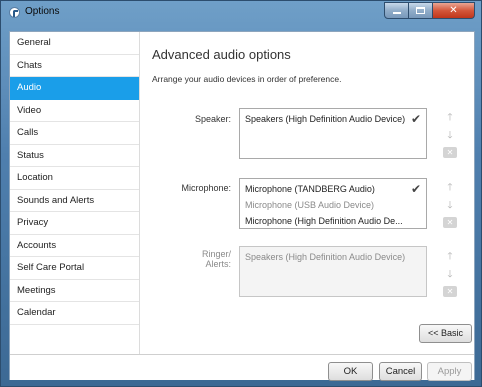 The image size is (482, 387). I want to click on basic-button: << Basic, so click(445, 333).